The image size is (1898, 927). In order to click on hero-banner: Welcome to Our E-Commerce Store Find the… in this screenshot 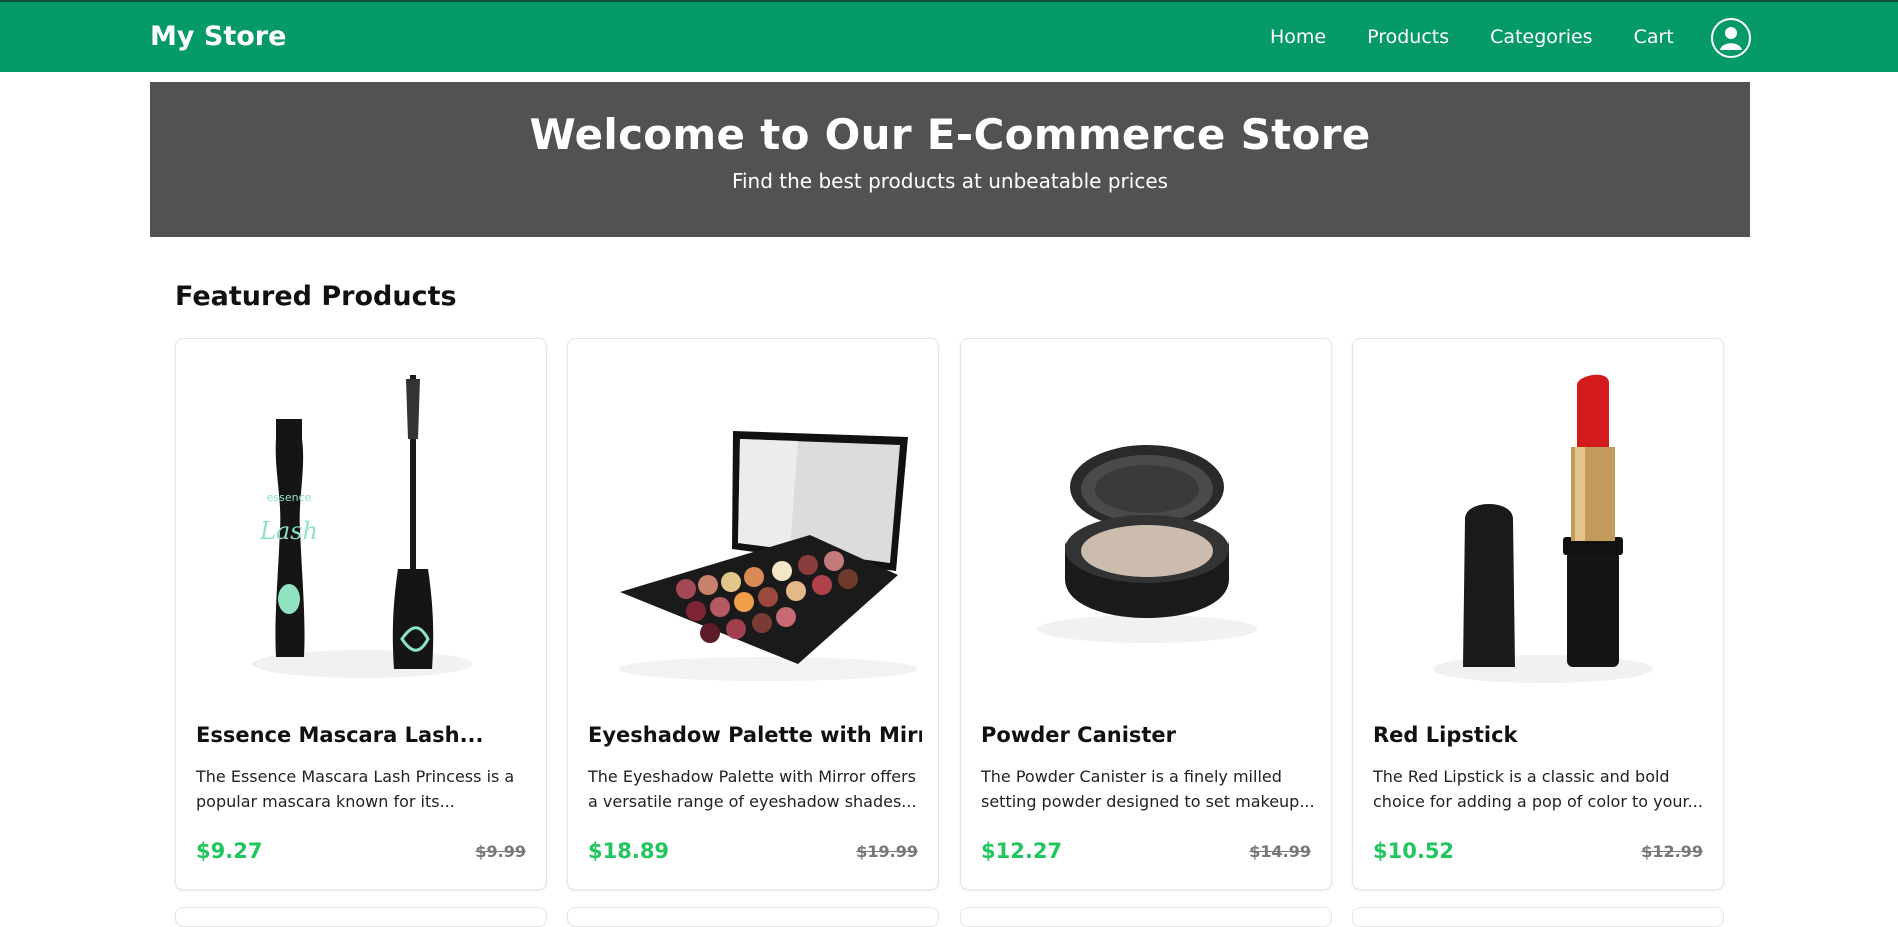, I will do `click(950, 159)`.